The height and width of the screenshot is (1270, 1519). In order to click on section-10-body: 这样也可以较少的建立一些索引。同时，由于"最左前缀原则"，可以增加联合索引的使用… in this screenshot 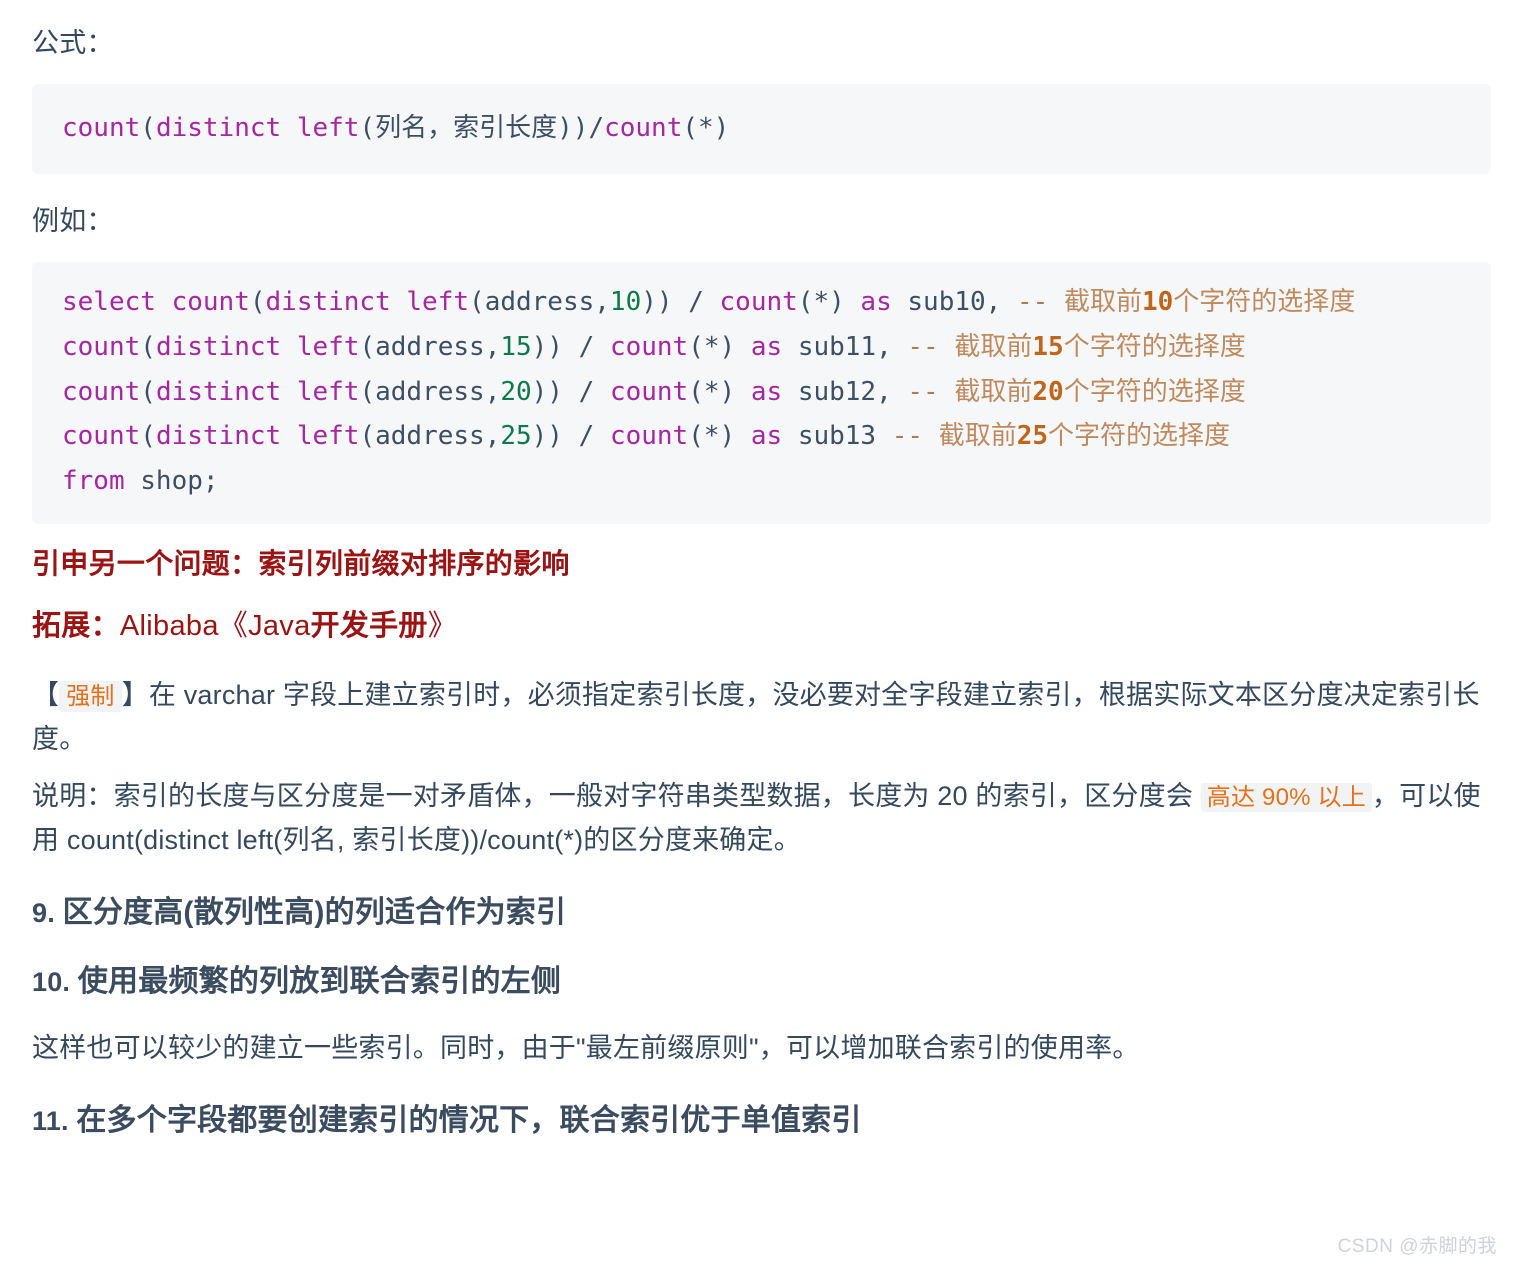, I will do `click(586, 1047)`.